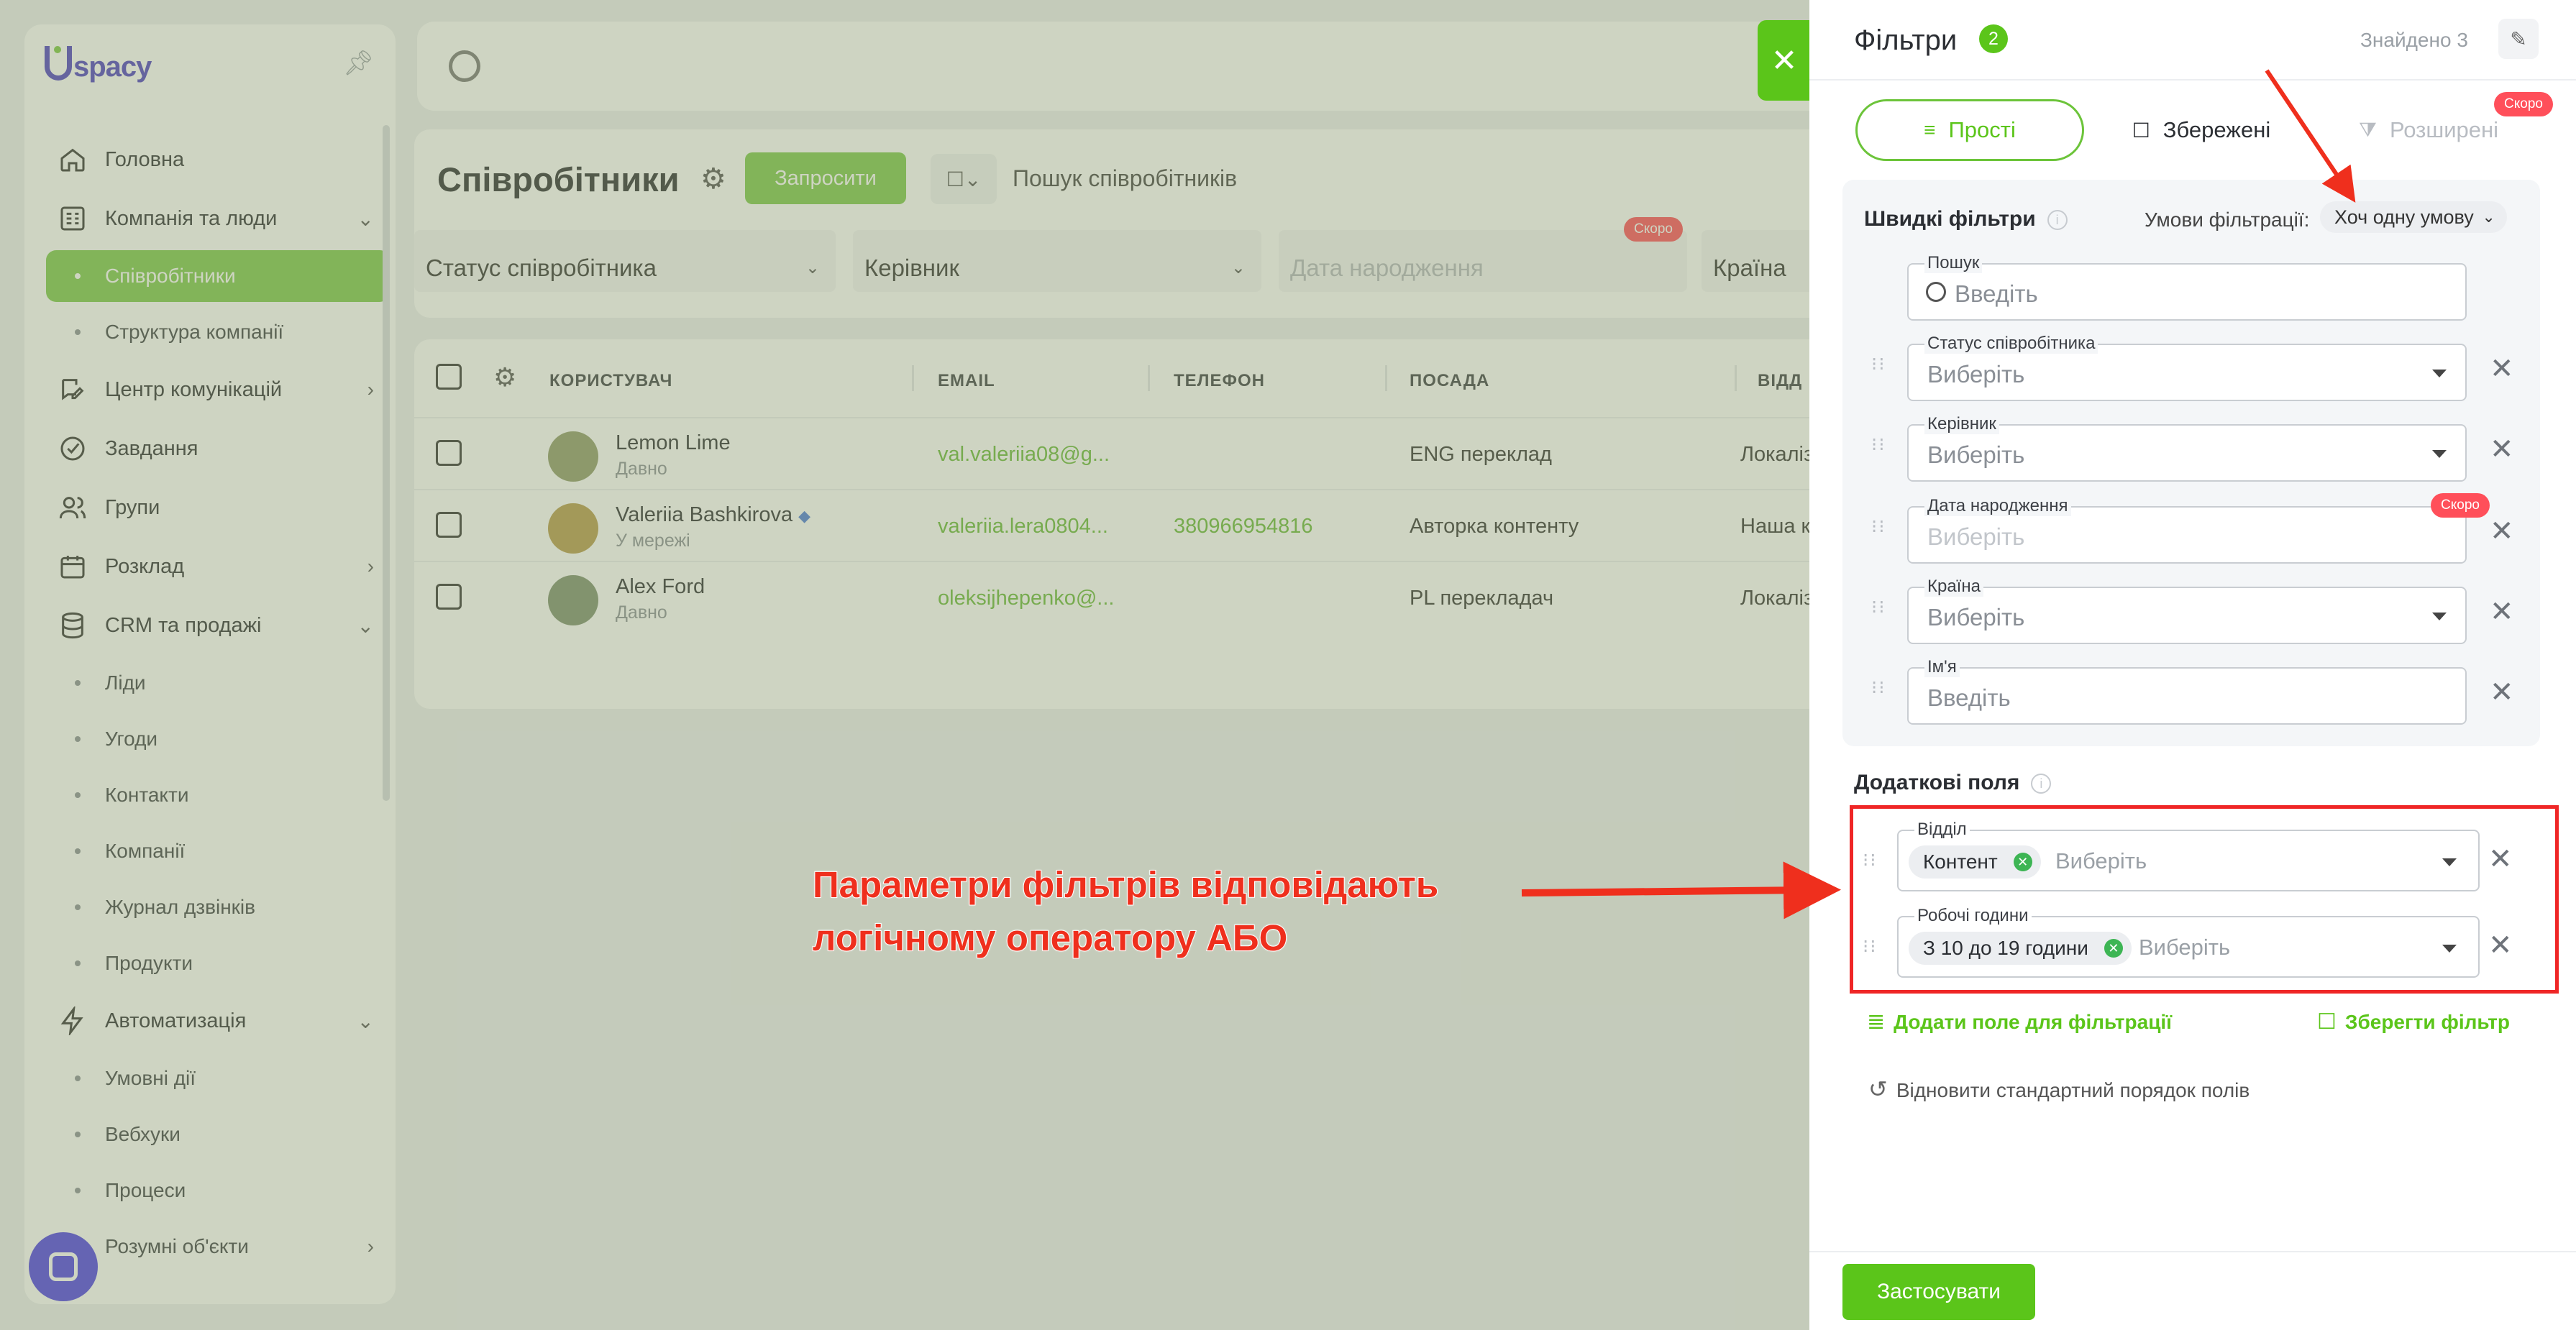  I want to click on annotation-line: Параметри фільтрів відповідають, so click(1125, 884).